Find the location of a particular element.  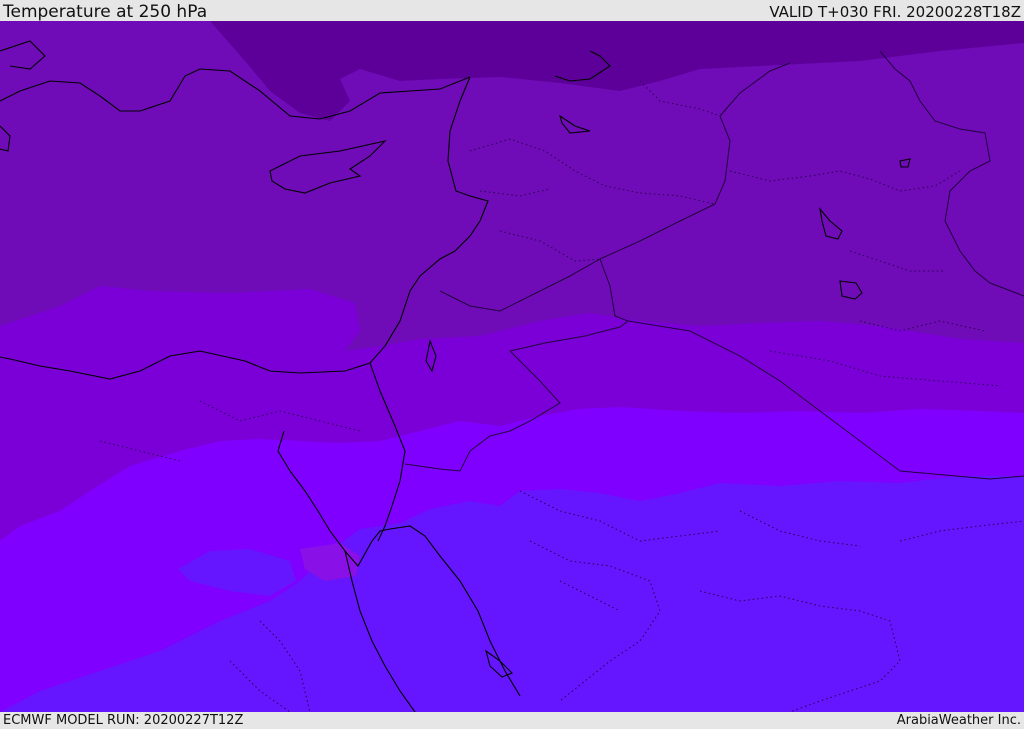

brand-credit: ArabiaWeather Inc. is located at coordinates (958, 720).